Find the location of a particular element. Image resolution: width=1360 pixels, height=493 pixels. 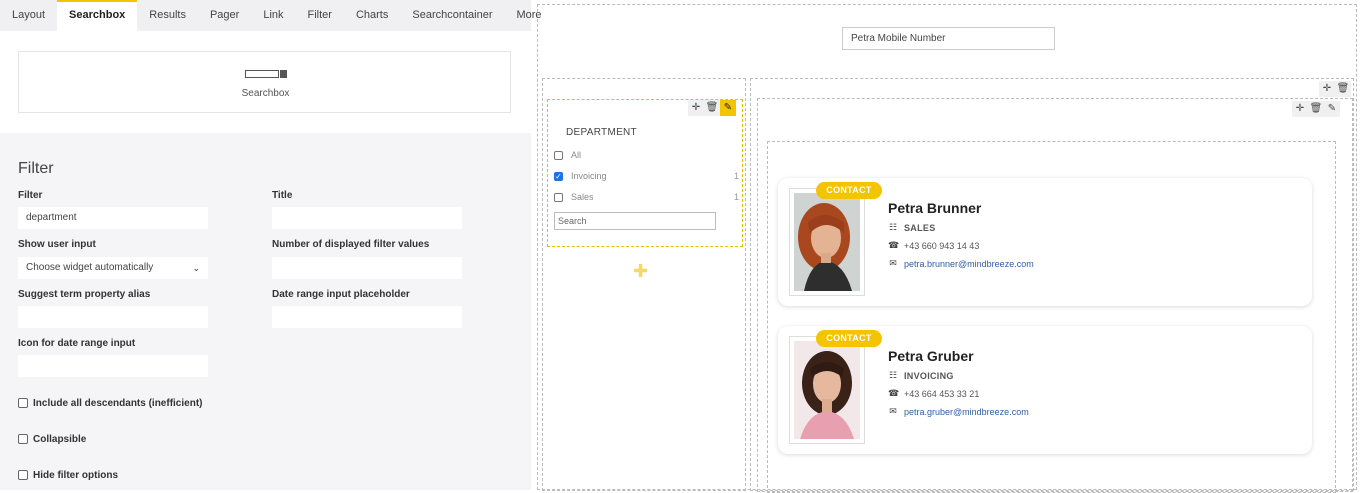

contact-department: ☷ INVOICING is located at coordinates (921, 375).